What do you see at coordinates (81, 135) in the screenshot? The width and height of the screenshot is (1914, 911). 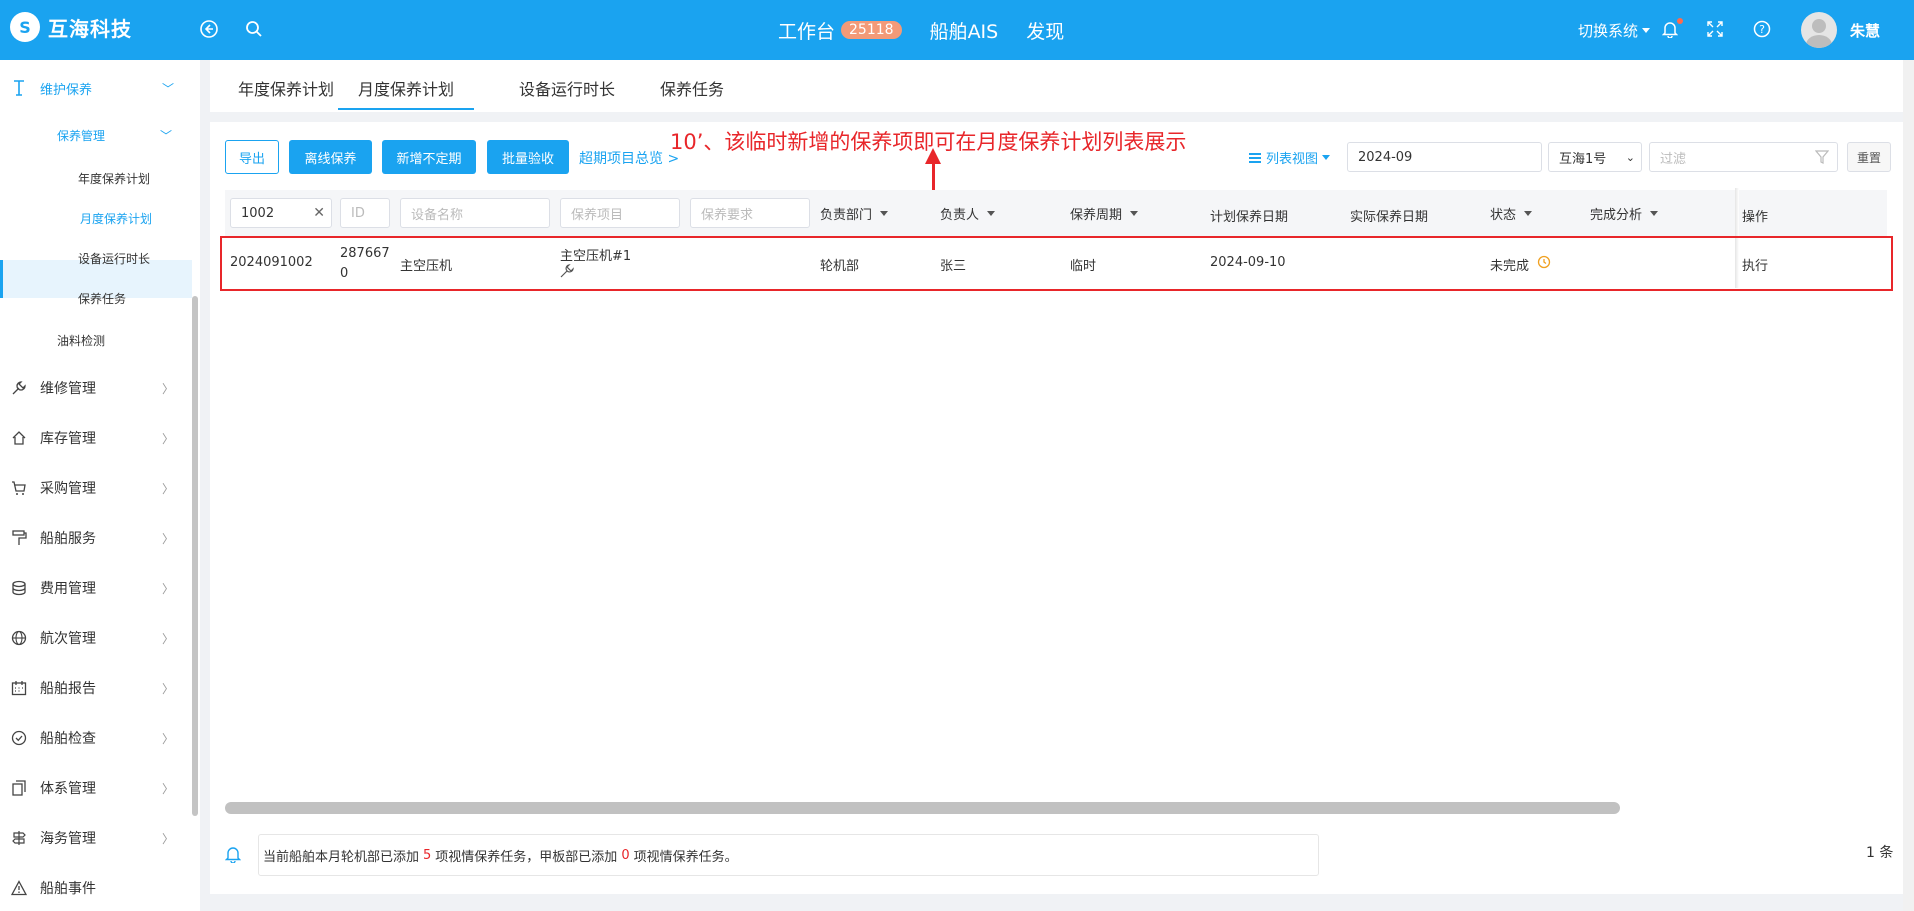 I see `sidebar-item-label: 保养管理` at bounding box center [81, 135].